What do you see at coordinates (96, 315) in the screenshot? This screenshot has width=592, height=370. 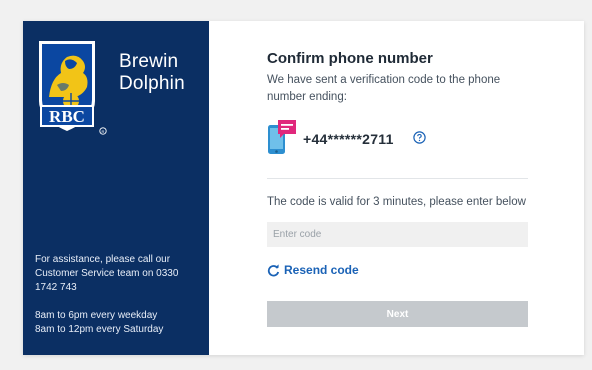 I see `hours-weekday: 8am to 6pm every weekday` at bounding box center [96, 315].